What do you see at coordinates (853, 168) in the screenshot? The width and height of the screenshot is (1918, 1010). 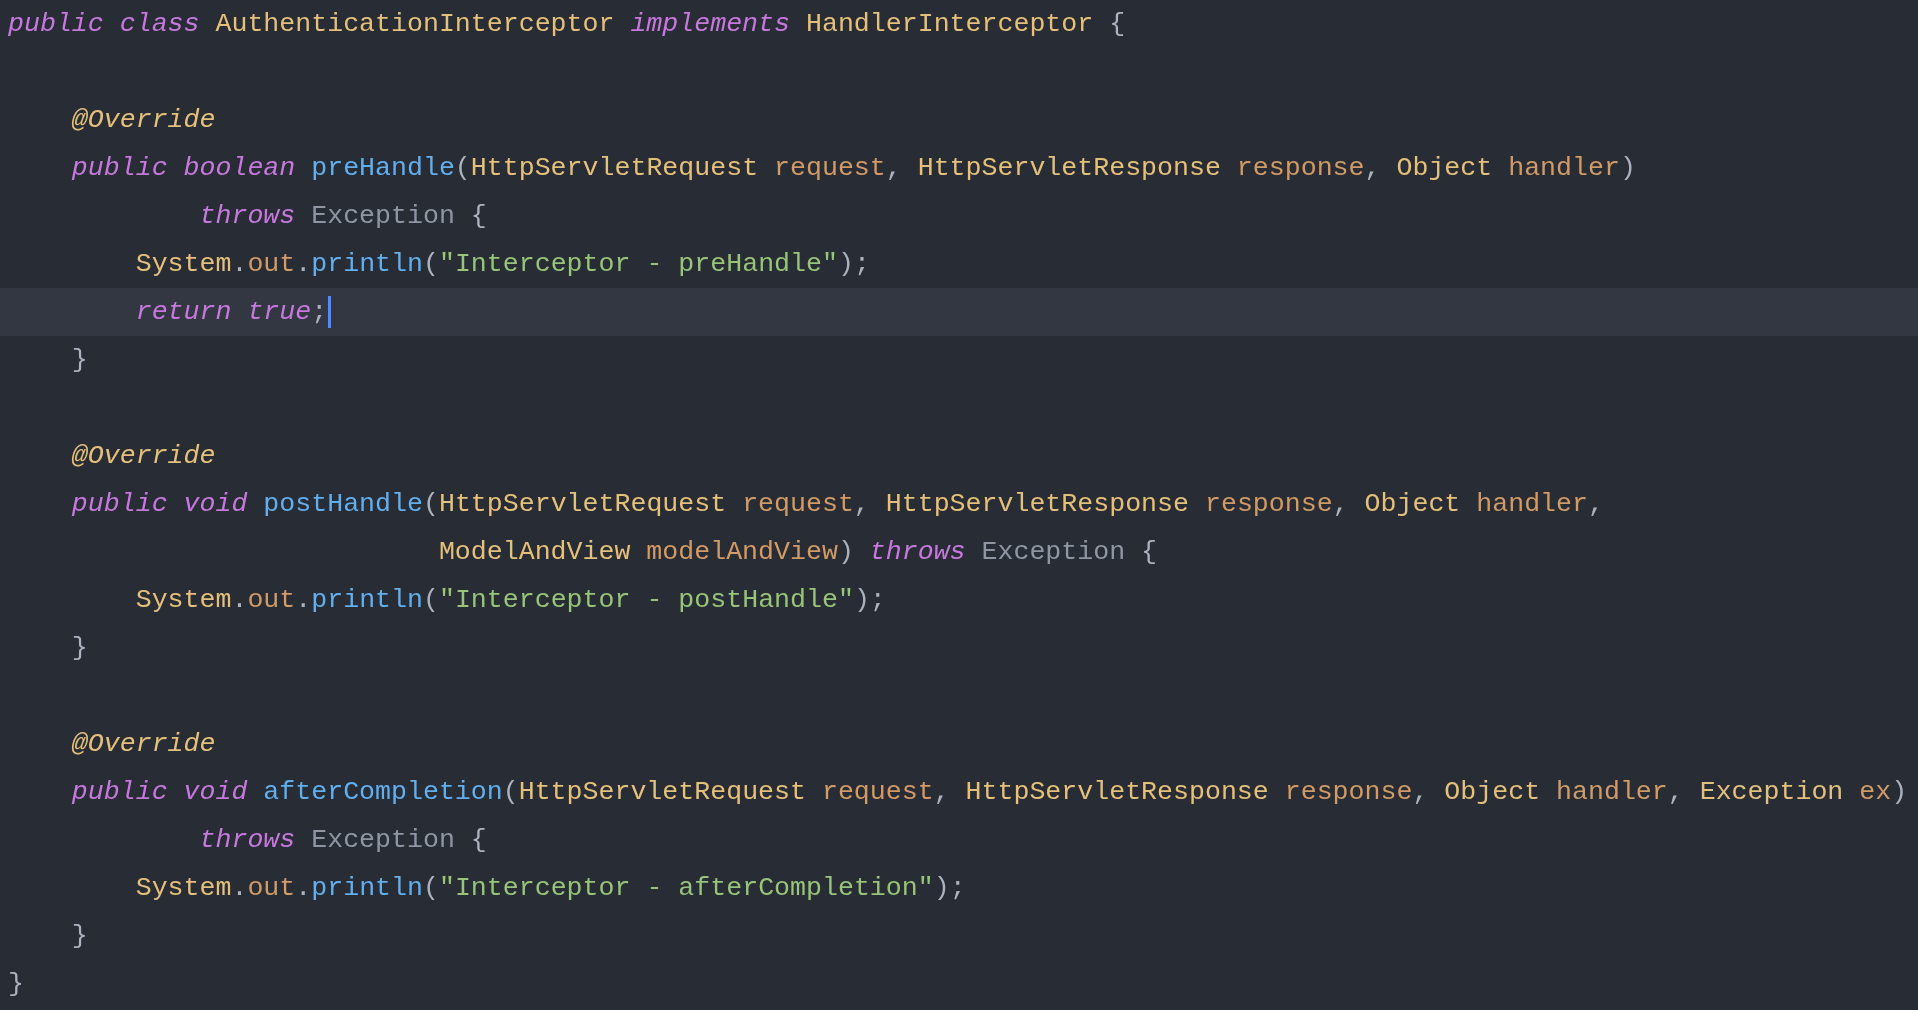 I see `code-line: public boolean preHandle(HttpServletRequest request, HttpServletResponse response, Object handler)` at bounding box center [853, 168].